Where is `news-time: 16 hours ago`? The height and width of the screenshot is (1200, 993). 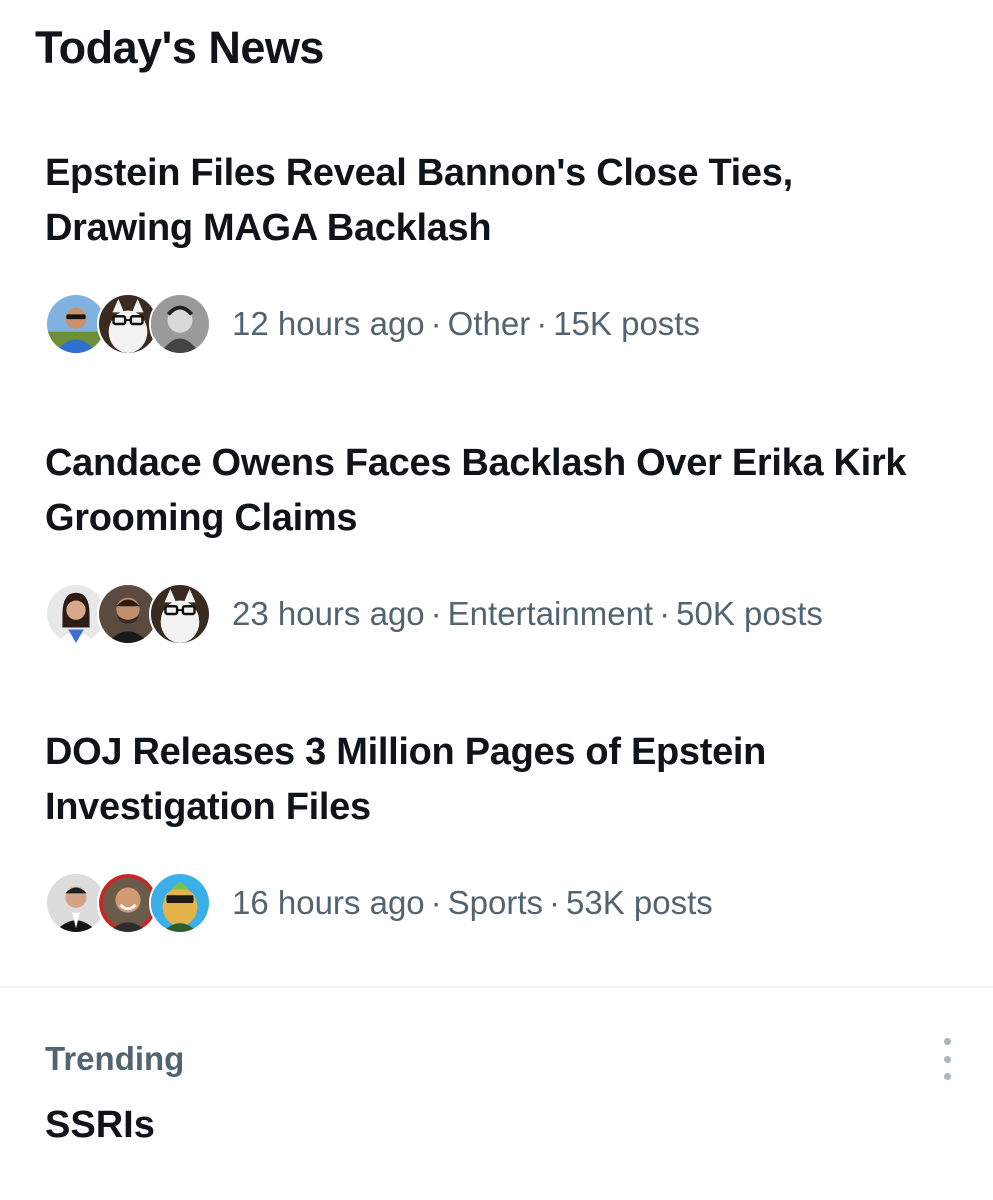 news-time: 16 hours ago is located at coordinates (328, 902).